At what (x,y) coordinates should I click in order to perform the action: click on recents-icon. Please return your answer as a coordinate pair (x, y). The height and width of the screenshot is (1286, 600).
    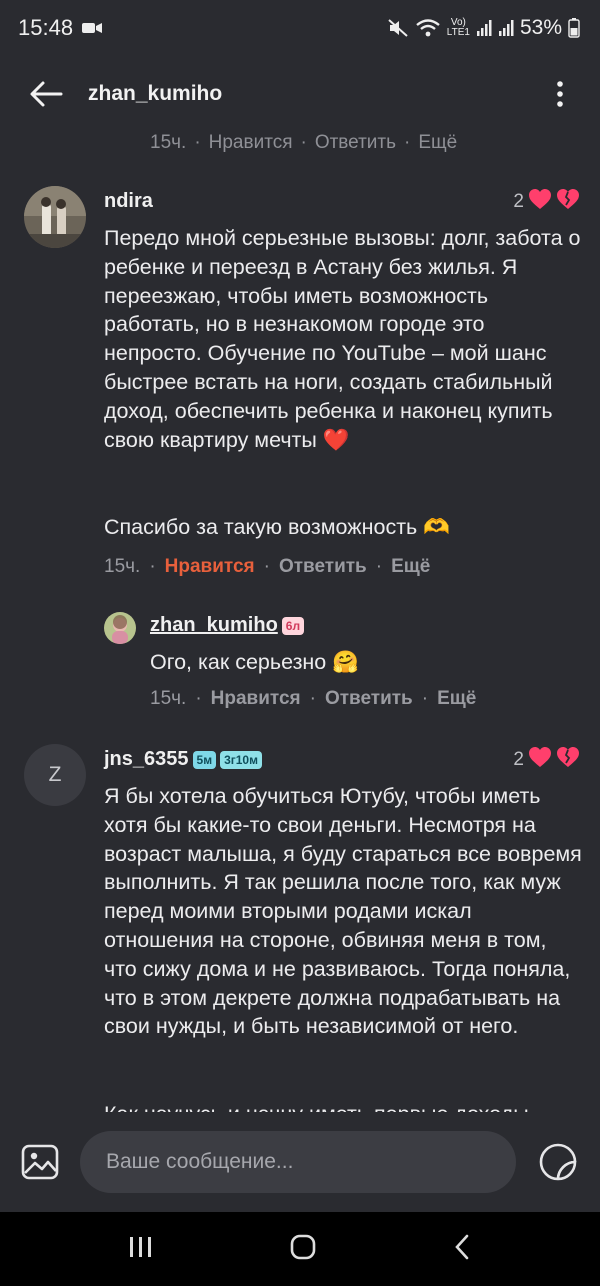
    Looking at the image, I should click on (140, 1246).